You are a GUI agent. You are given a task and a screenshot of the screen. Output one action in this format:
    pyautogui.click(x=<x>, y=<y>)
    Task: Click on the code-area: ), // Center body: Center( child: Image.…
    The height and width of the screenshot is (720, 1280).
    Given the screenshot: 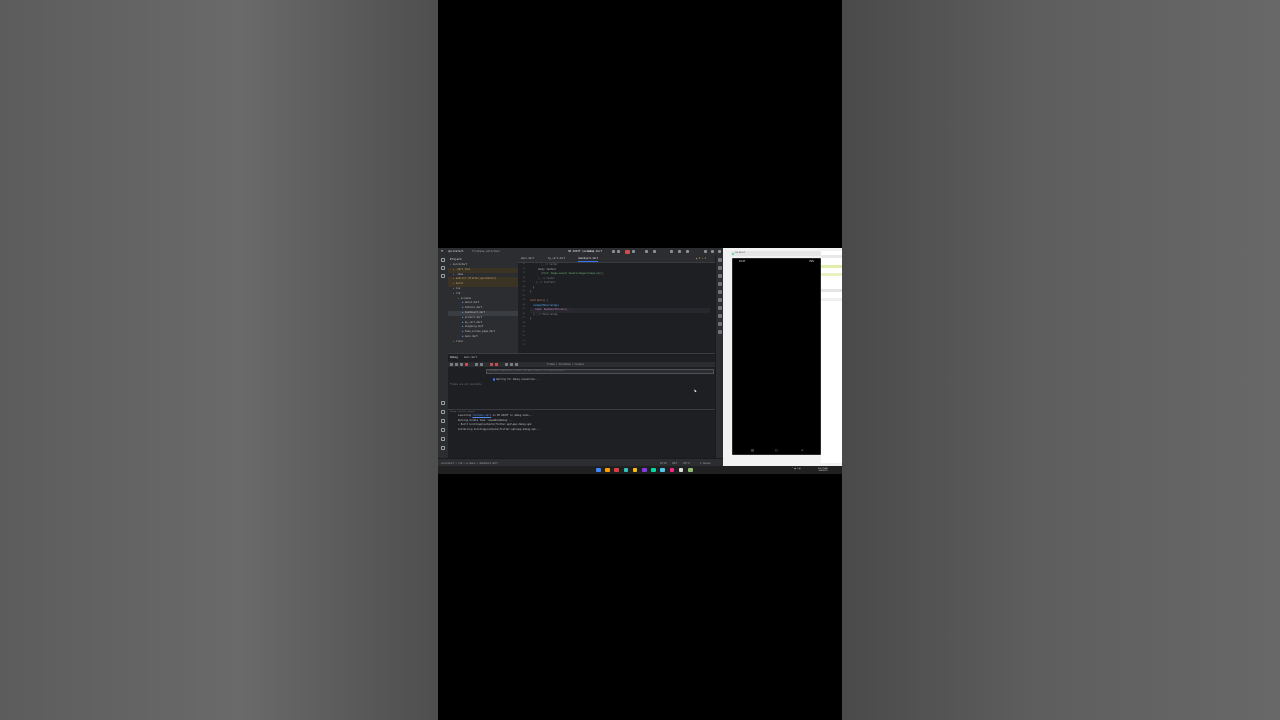 What is the action you would take?
    pyautogui.click(x=620, y=308)
    